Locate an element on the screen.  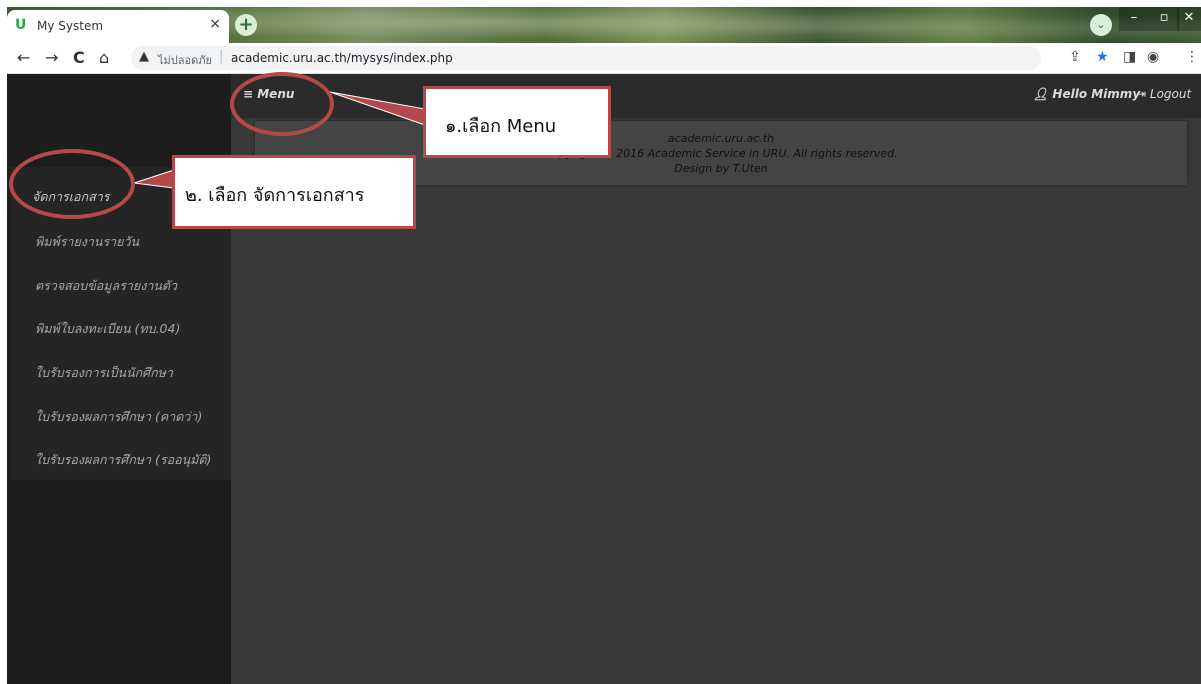
annotation-callout-step1: ๑.เลือก Menu is located at coordinates (517, 122).